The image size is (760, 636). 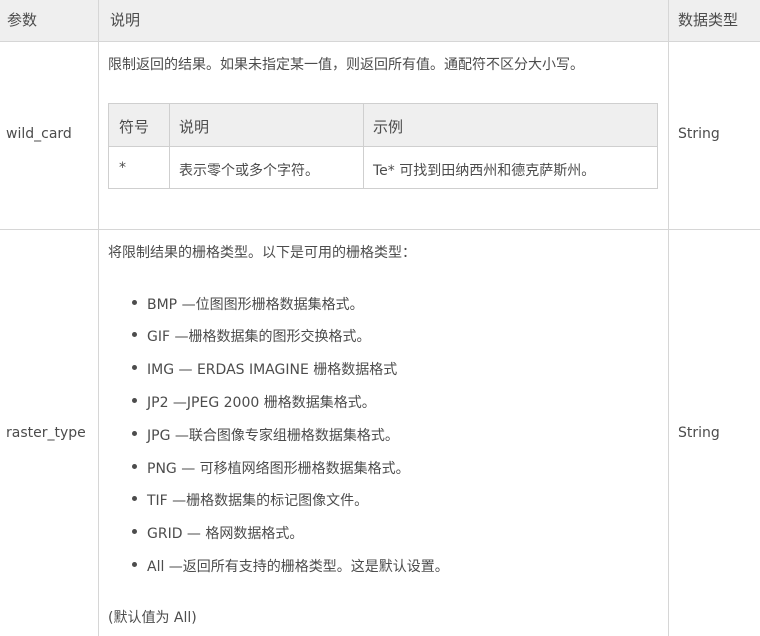 What do you see at coordinates (194, 127) in the screenshot?
I see `inner-header-desc: 说明` at bounding box center [194, 127].